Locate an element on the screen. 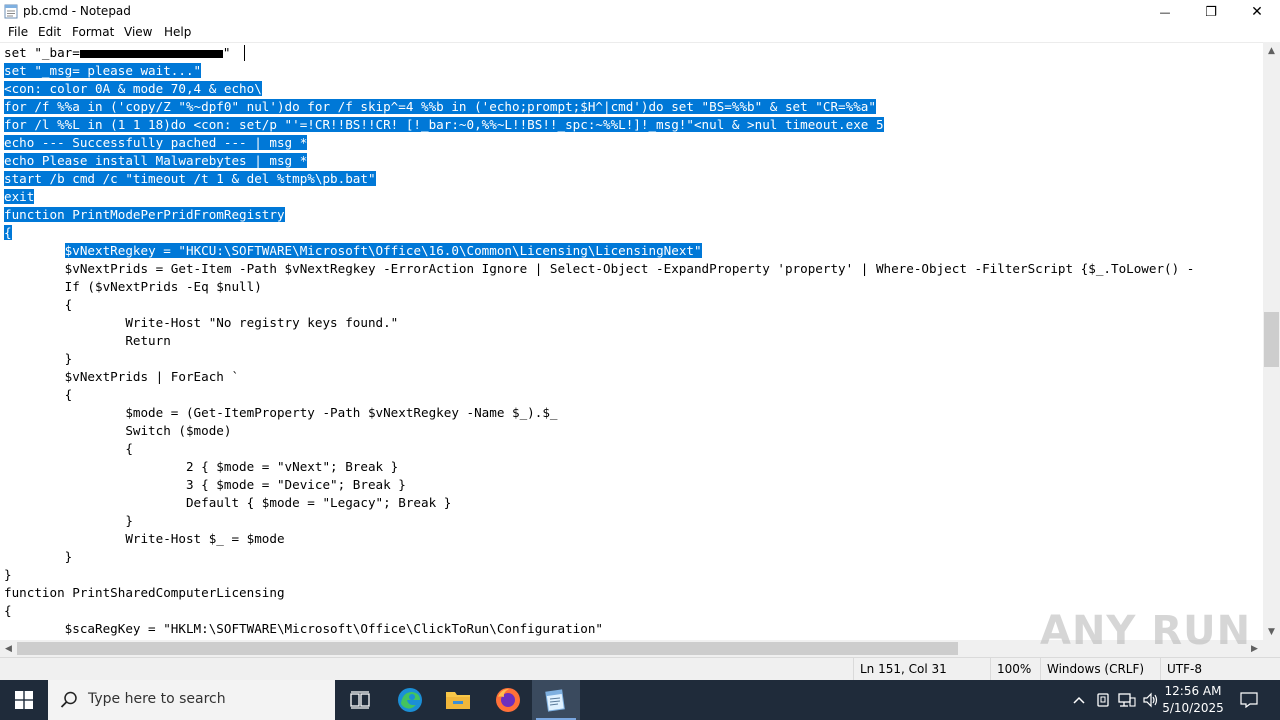 The height and width of the screenshot is (720, 1280). code-line: function PrintModePerPridFromRegistry is located at coordinates (144, 215).